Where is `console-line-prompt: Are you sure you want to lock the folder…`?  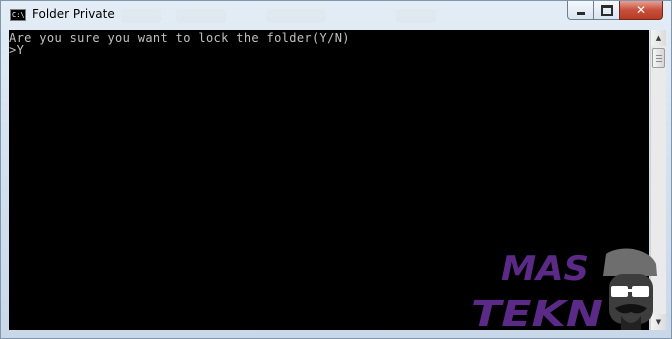
console-line-prompt: Are you sure you want to lock the folder… is located at coordinates (179, 38).